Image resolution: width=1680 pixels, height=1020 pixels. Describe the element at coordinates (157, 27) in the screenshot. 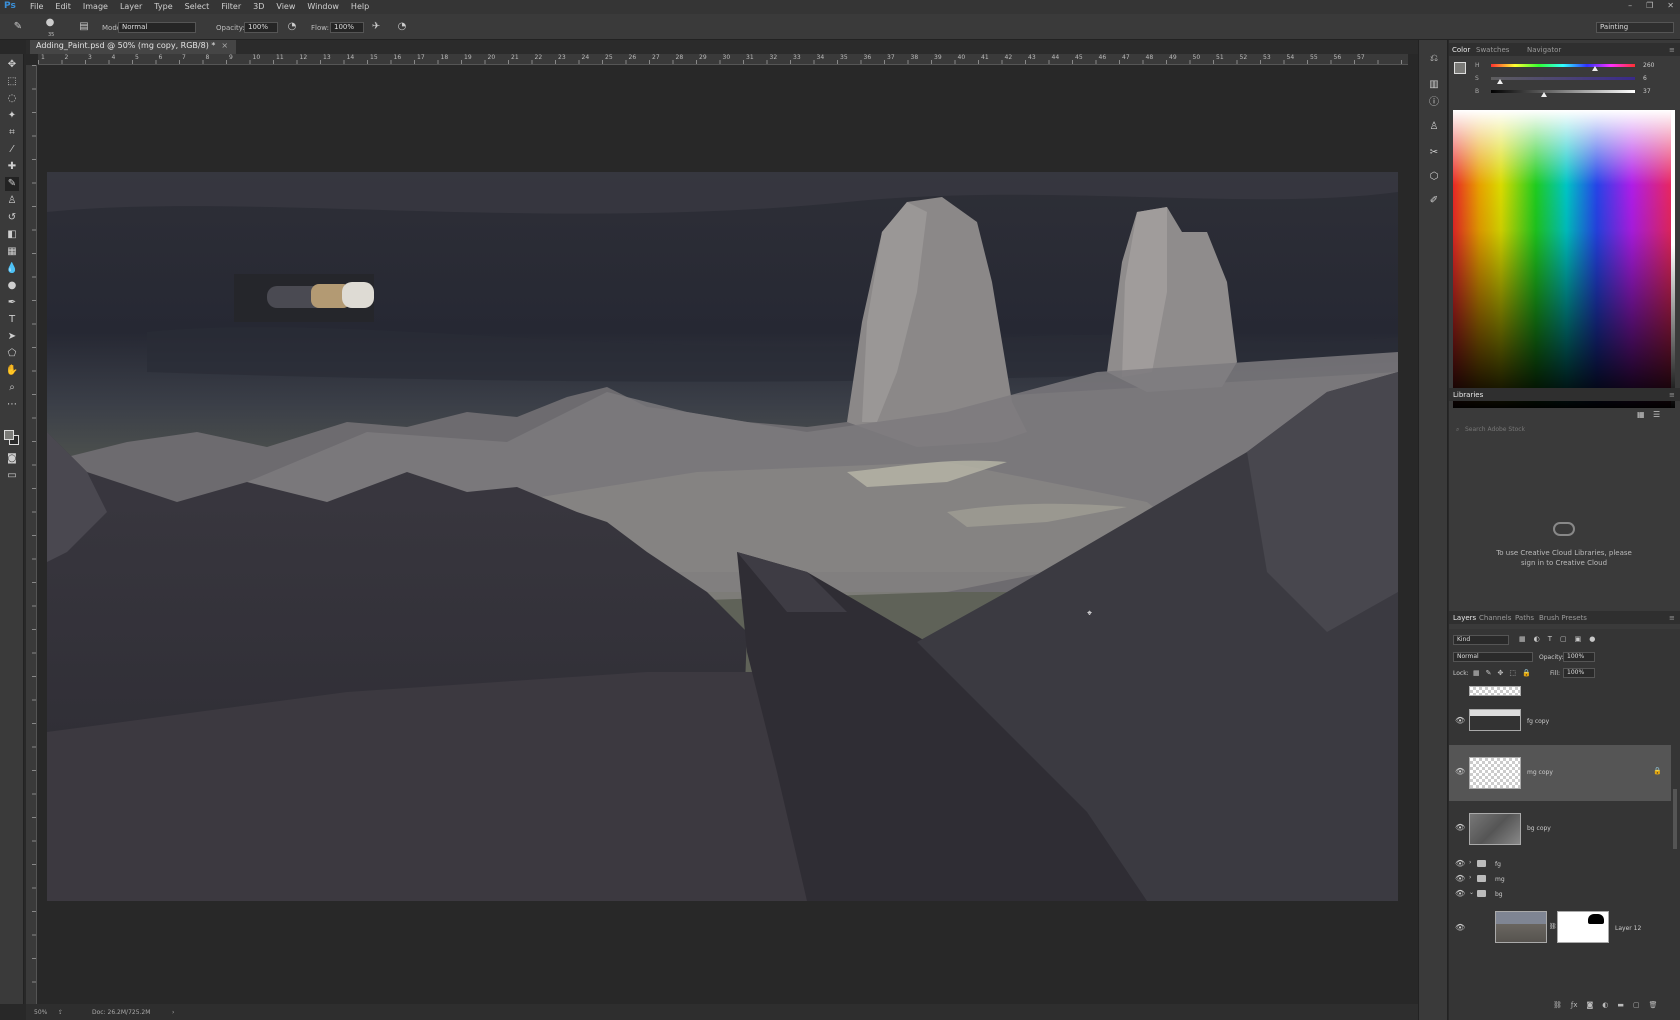

I see `mode-select: Normal` at that location.